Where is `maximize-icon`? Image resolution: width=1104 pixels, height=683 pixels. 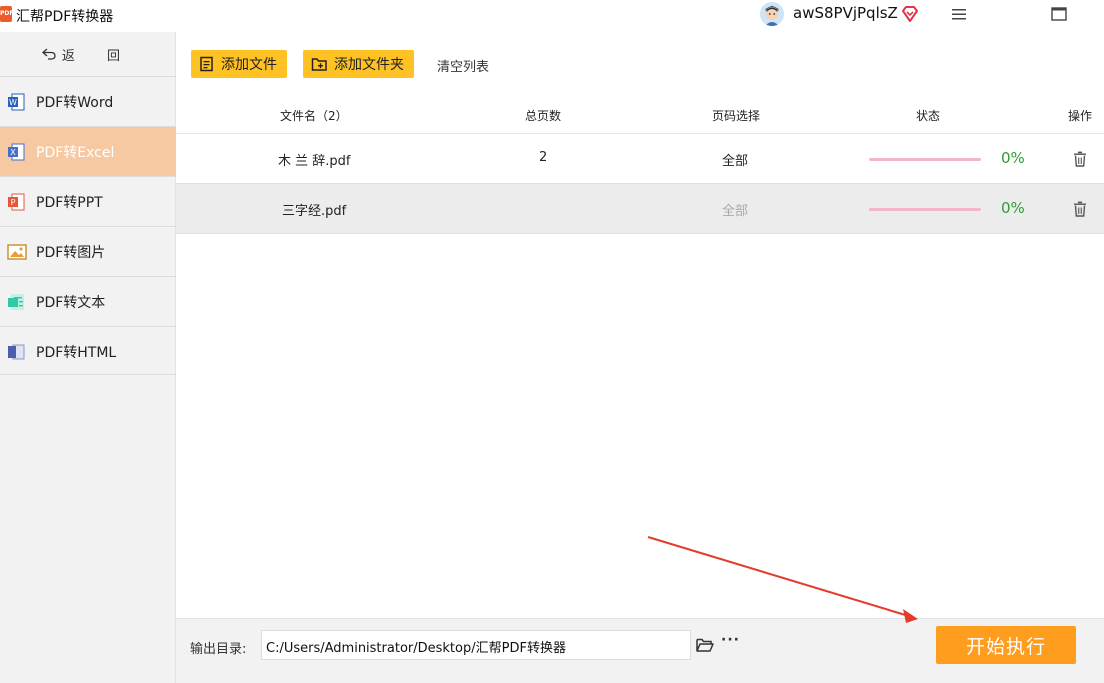 maximize-icon is located at coordinates (1059, 14).